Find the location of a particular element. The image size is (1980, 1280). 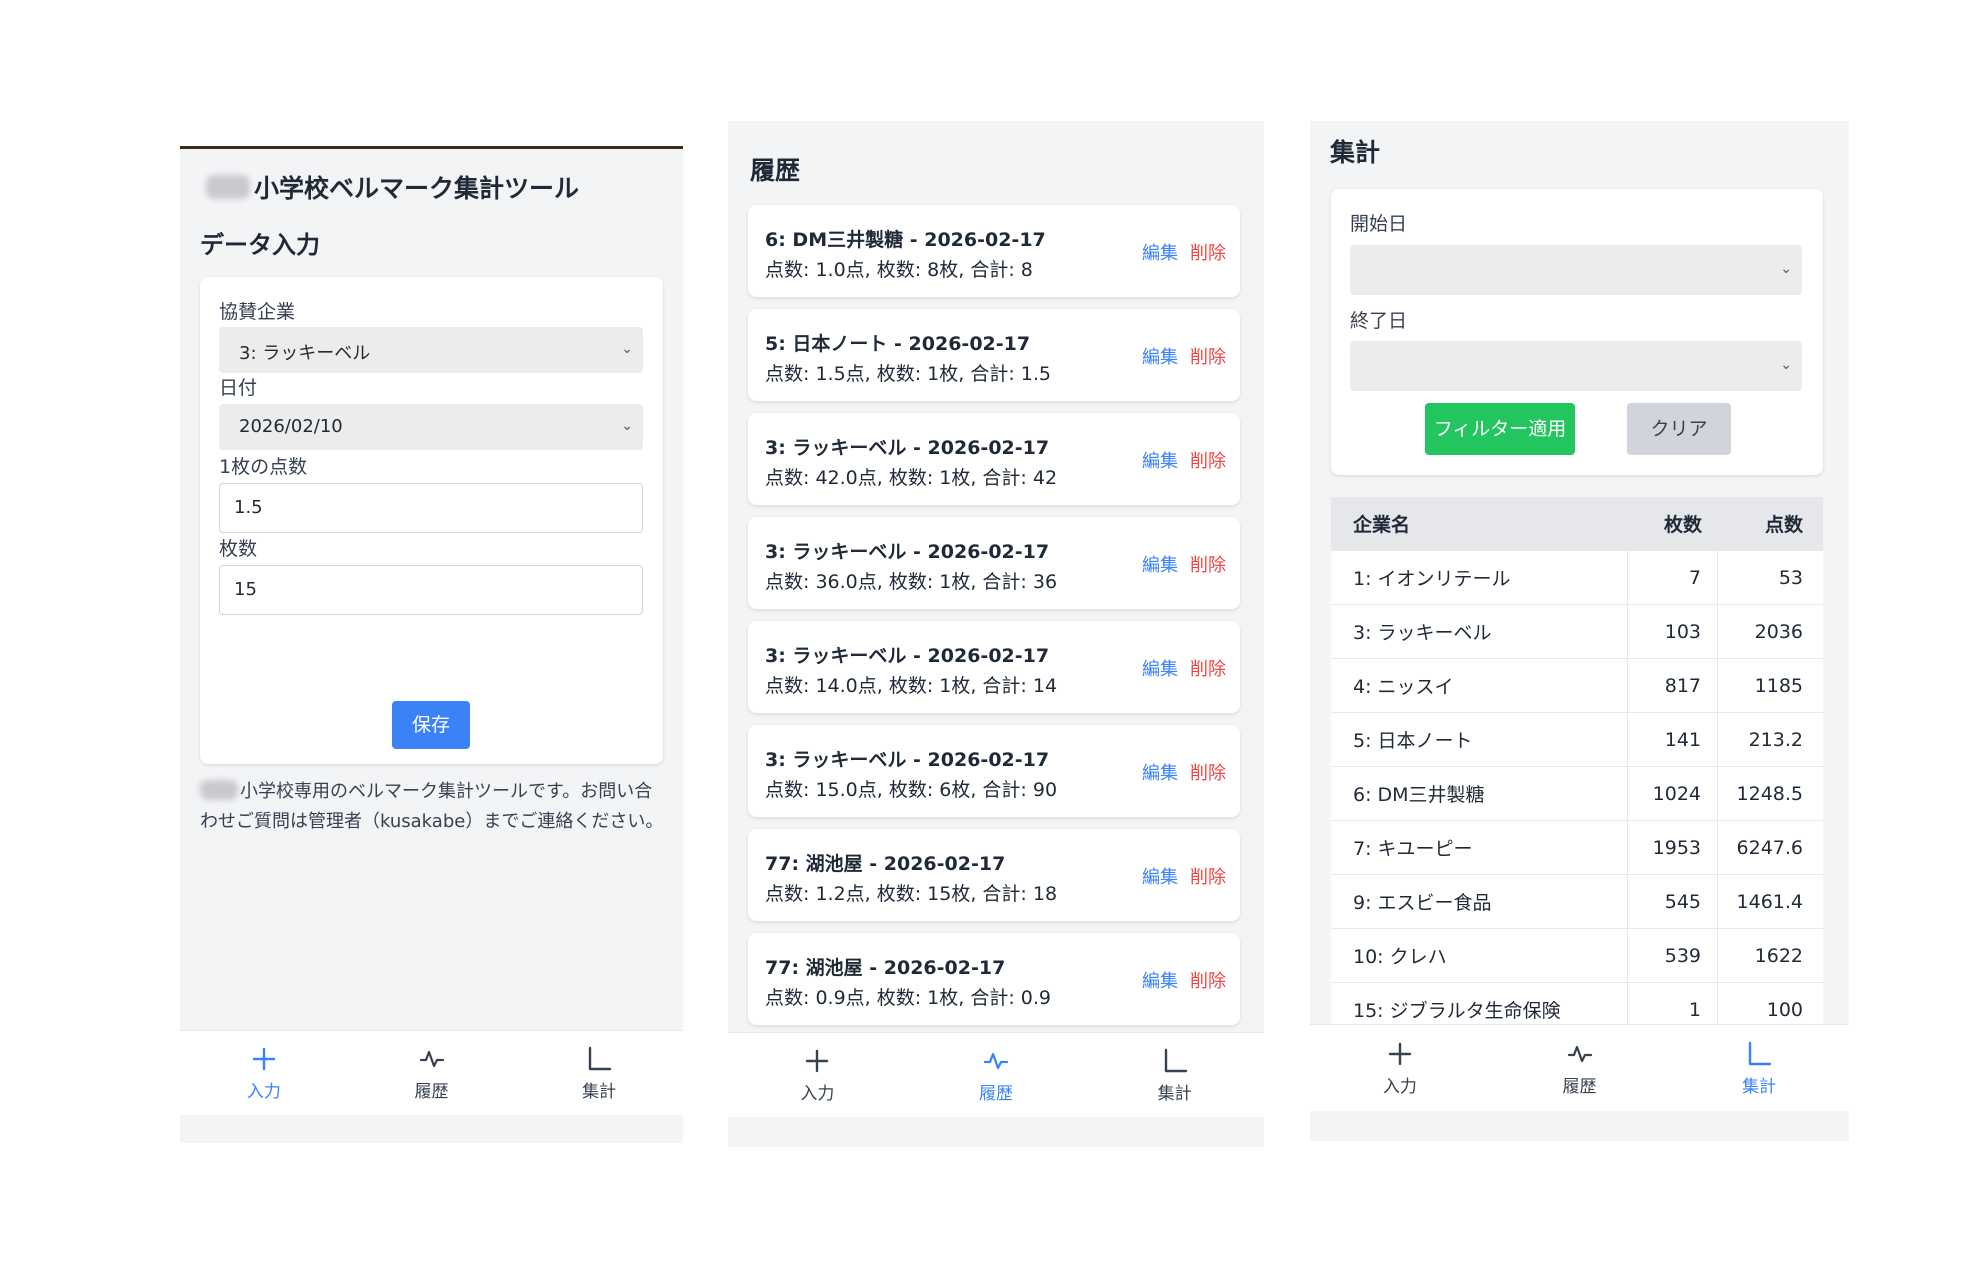

count-cell: 817 is located at coordinates (1673, 685).